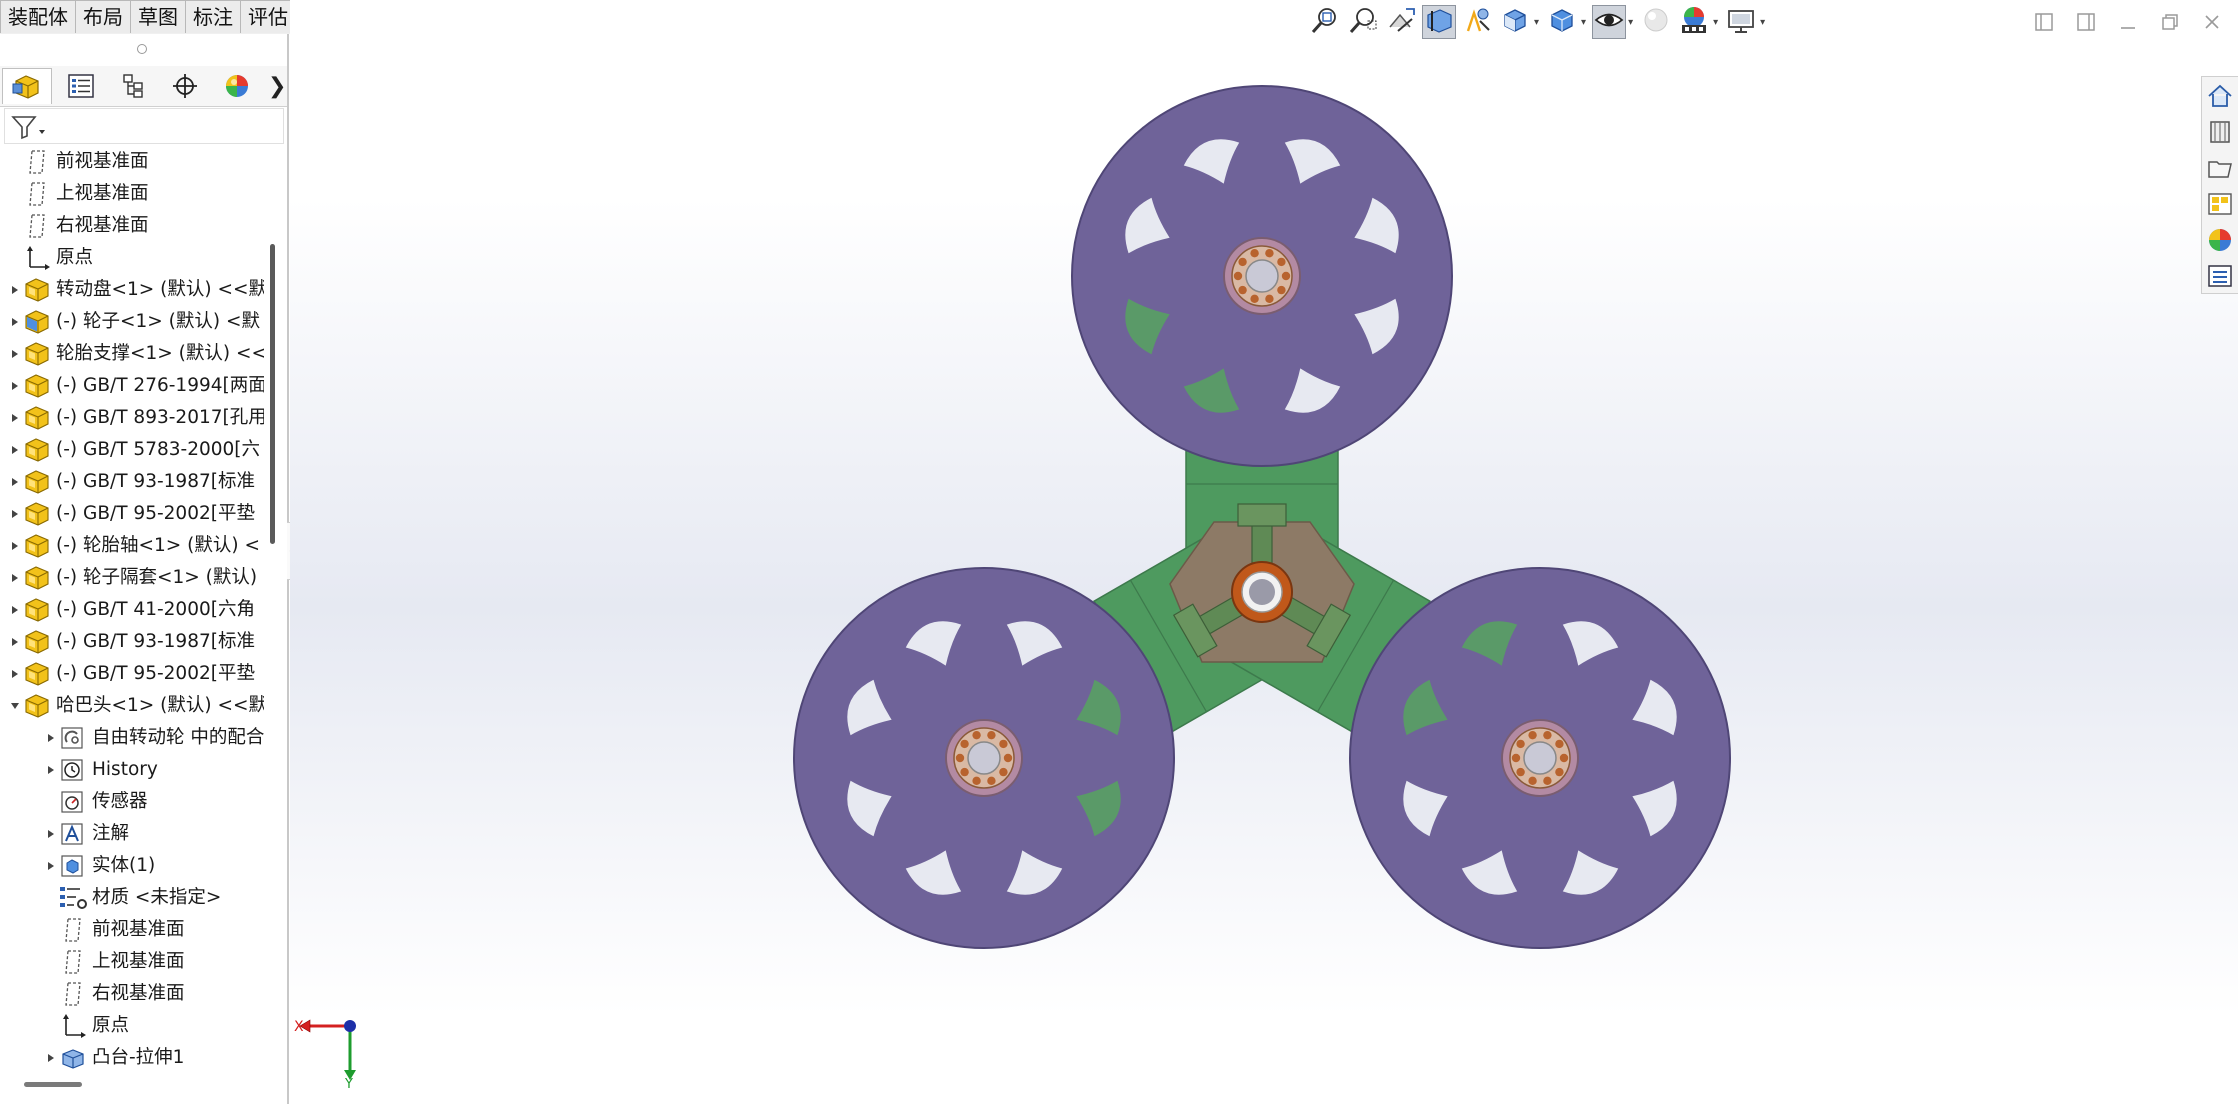  What do you see at coordinates (37, 322) in the screenshot?
I see `part-blue-icon` at bounding box center [37, 322].